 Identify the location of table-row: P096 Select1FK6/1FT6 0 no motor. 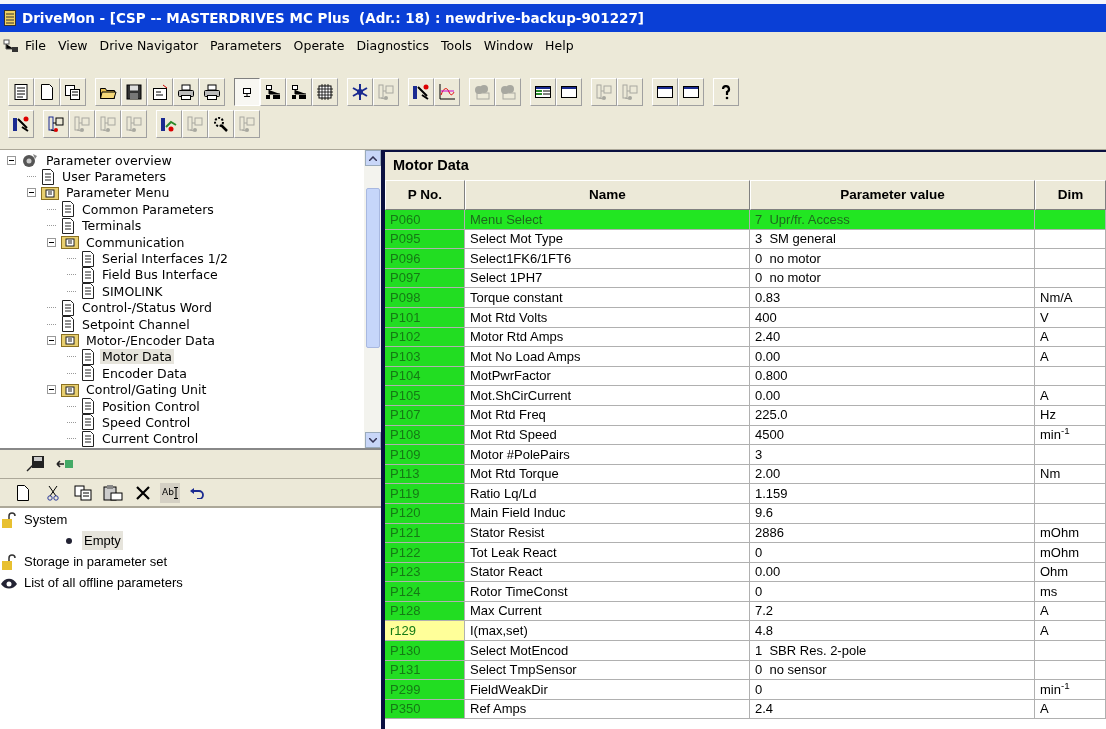
(745, 259).